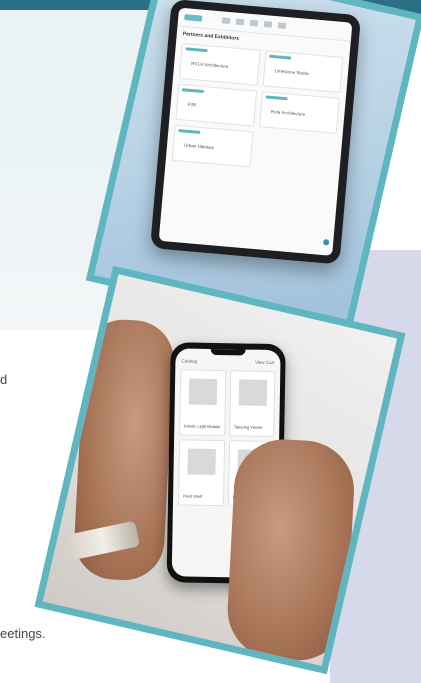 The image size is (421, 683). Describe the element at coordinates (326, 242) in the screenshot. I see `floating-action-button` at that location.